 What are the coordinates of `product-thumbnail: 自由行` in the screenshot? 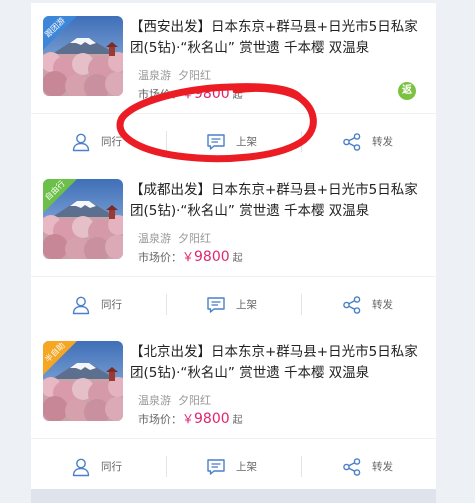 It's located at (83, 219).